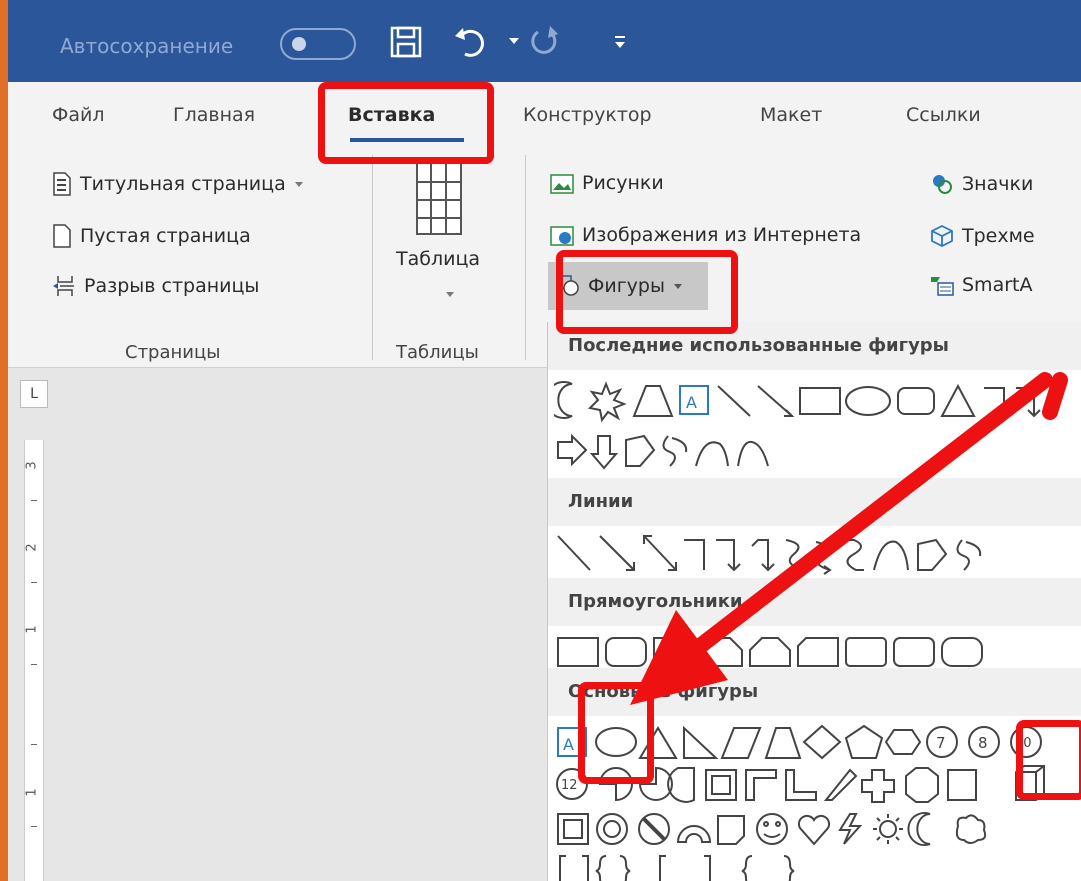 The image size is (1081, 881). Describe the element at coordinates (165, 236) in the screenshot. I see `blank-page-label: Пустая страница` at that location.